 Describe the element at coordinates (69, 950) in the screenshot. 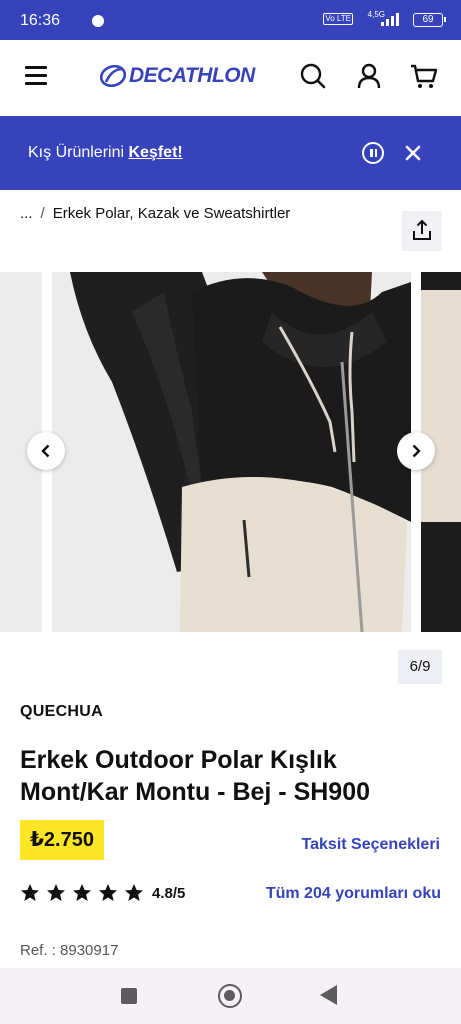

I see `product-reference: Ref. : 8930917` at that location.